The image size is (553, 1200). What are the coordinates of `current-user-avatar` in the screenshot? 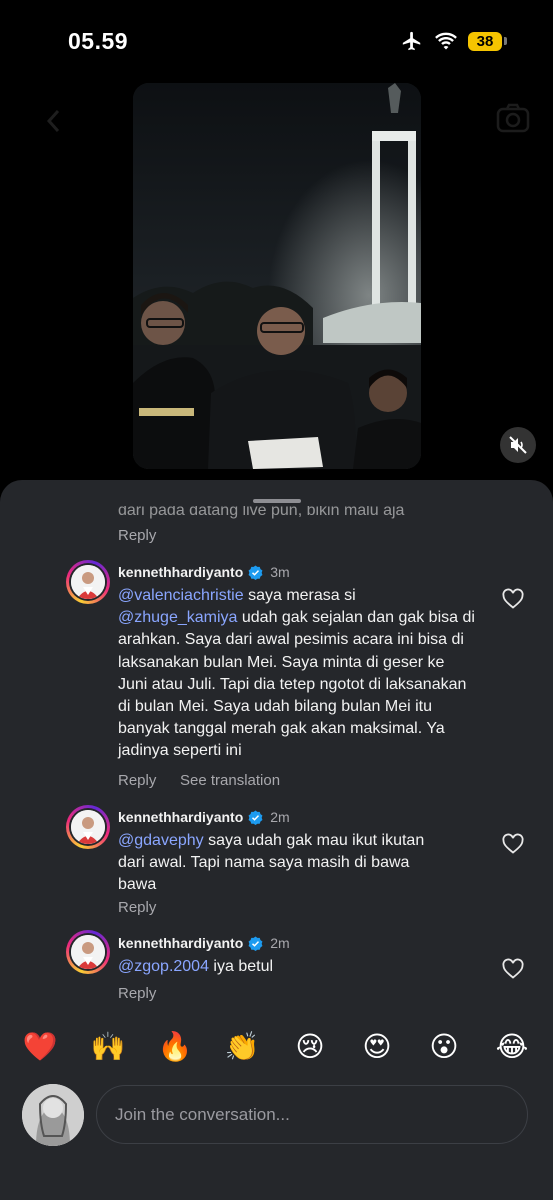 It's located at (53, 1115).